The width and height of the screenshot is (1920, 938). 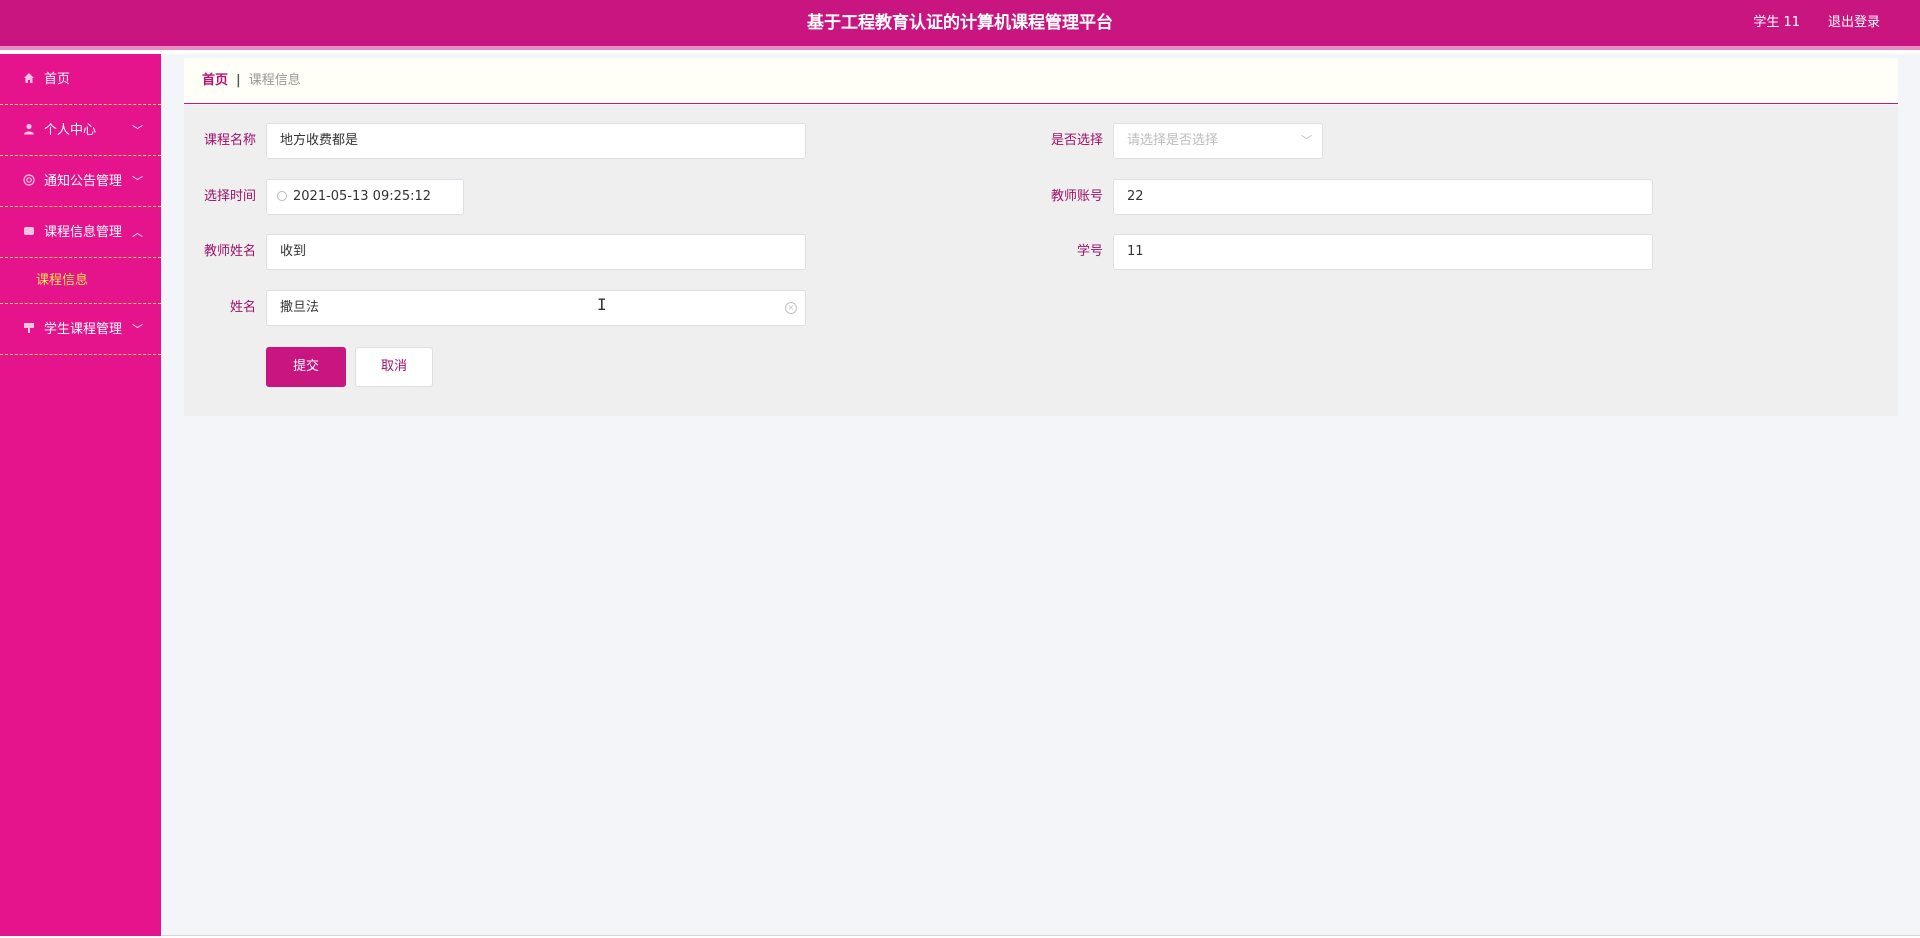 What do you see at coordinates (57, 79) in the screenshot?
I see `sidebar-item-label: 首页` at bounding box center [57, 79].